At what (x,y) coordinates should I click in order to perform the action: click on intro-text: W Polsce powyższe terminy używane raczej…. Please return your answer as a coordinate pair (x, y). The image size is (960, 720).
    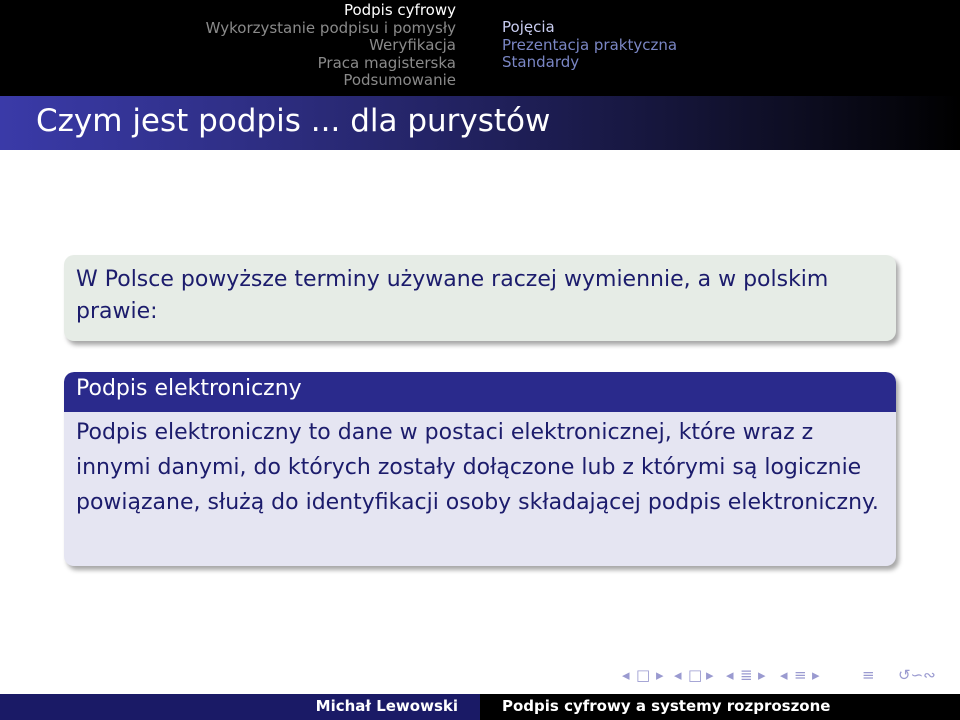
    Looking at the image, I should click on (452, 295).